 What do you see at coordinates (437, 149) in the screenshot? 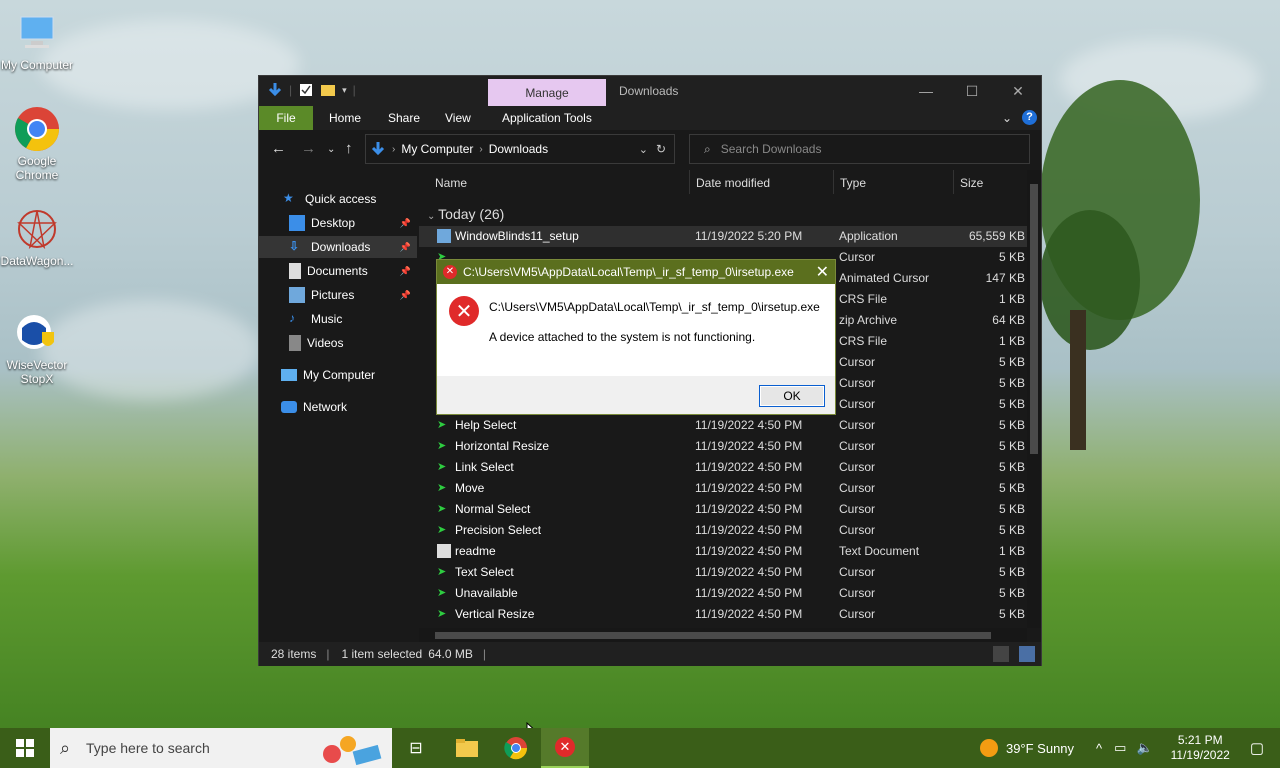
I see `breadcrumb-my-computer: My Computer` at bounding box center [437, 149].